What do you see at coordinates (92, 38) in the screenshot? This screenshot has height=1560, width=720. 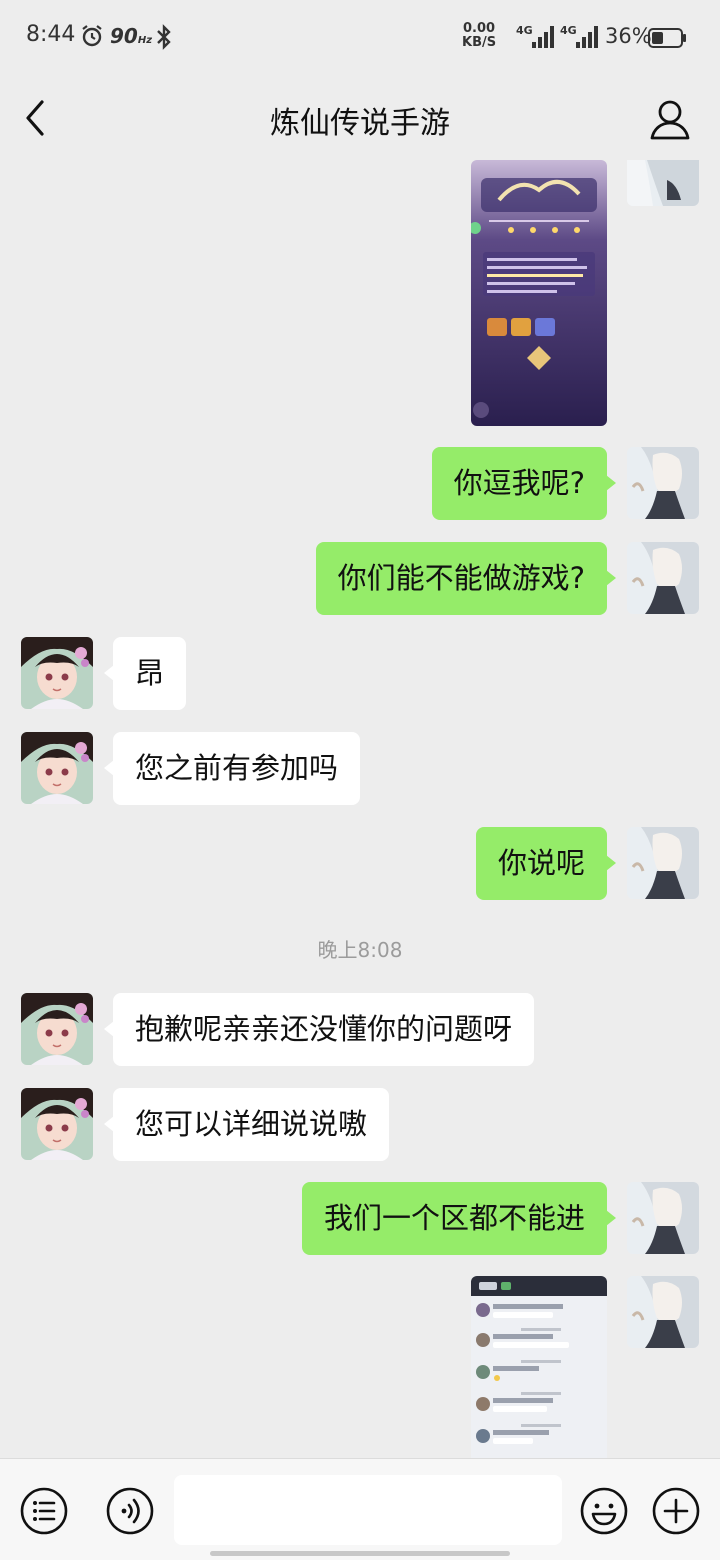 I see `alarm-icon` at bounding box center [92, 38].